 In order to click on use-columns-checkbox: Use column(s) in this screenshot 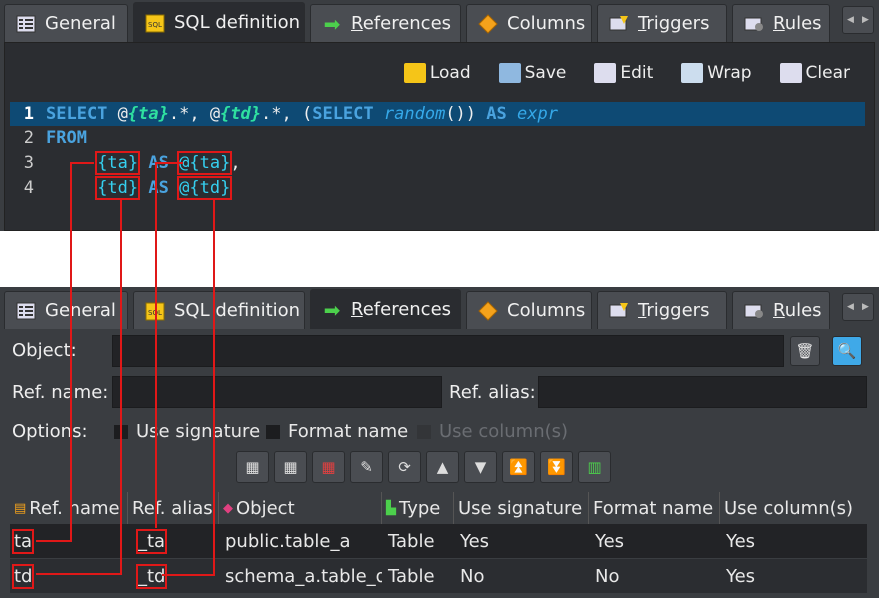, I will do `click(492, 431)`.